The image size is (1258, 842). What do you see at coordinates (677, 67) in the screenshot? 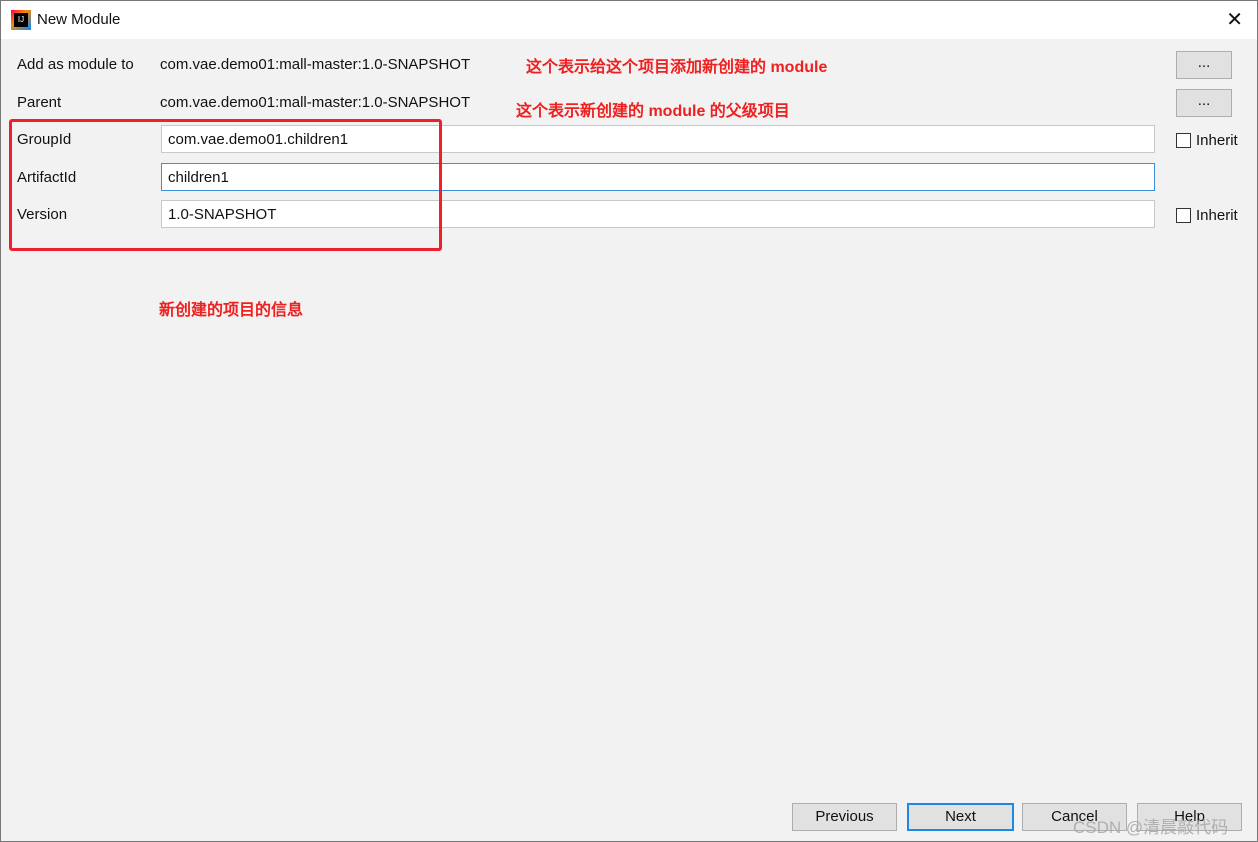
I see `annotation-add-module: 这个表示给这个项目添加新创建的 module` at bounding box center [677, 67].